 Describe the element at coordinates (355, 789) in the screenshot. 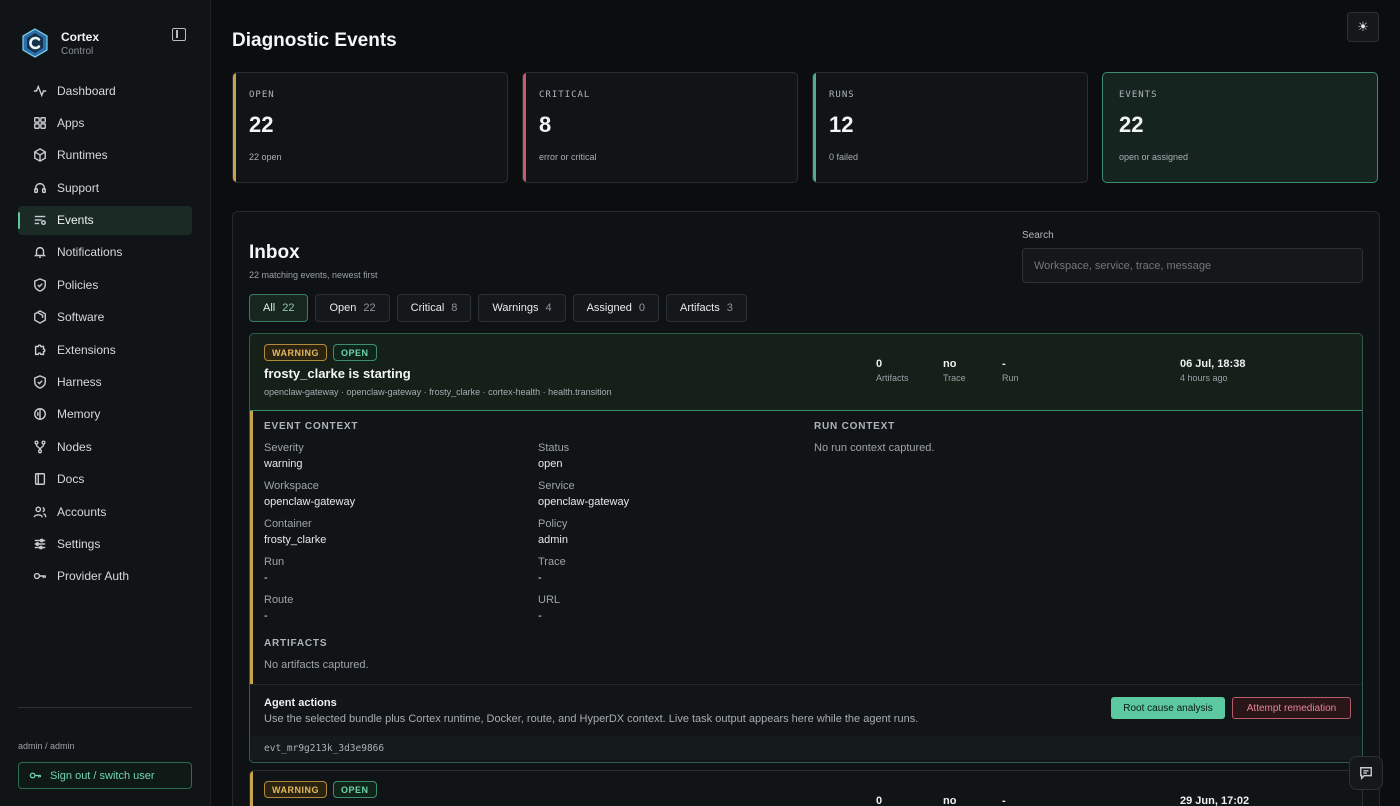

I see `status-badge: OPEN` at that location.